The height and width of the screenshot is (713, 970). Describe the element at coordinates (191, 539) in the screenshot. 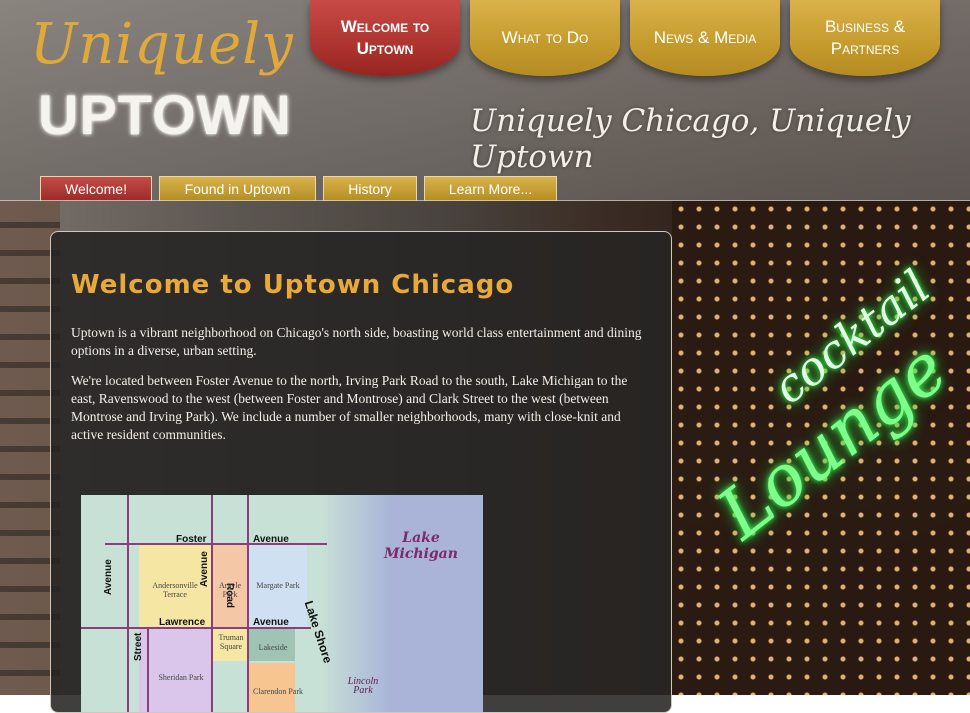

I see `map-label-foster: Foster` at that location.